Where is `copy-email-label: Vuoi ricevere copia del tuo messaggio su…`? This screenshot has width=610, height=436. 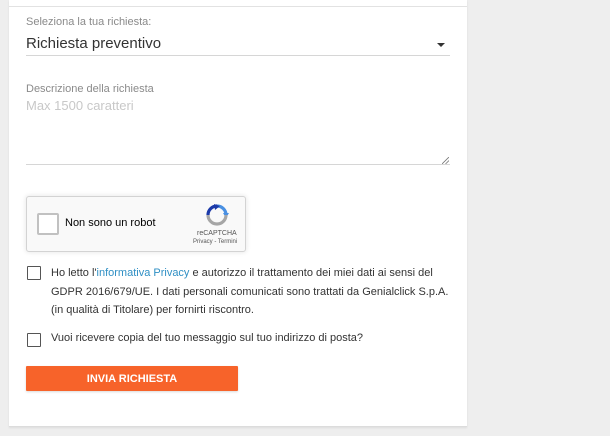
copy-email-label: Vuoi ricevere copia del tuo messaggio su… is located at coordinates (207, 338).